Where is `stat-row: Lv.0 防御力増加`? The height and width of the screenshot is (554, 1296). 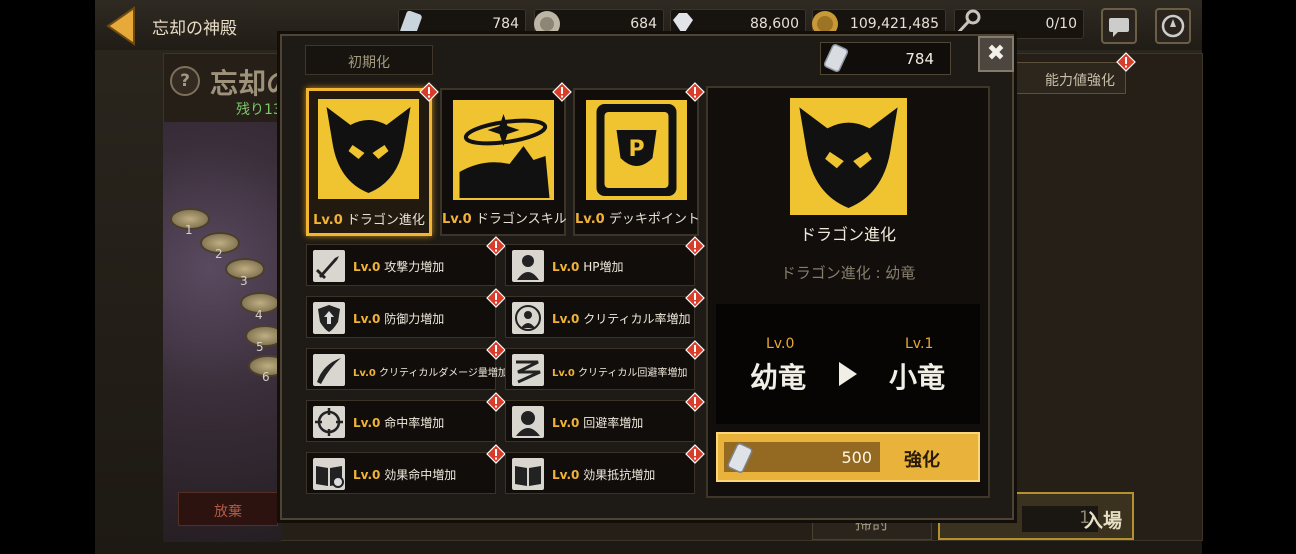 stat-row: Lv.0 防御力増加 is located at coordinates (401, 317).